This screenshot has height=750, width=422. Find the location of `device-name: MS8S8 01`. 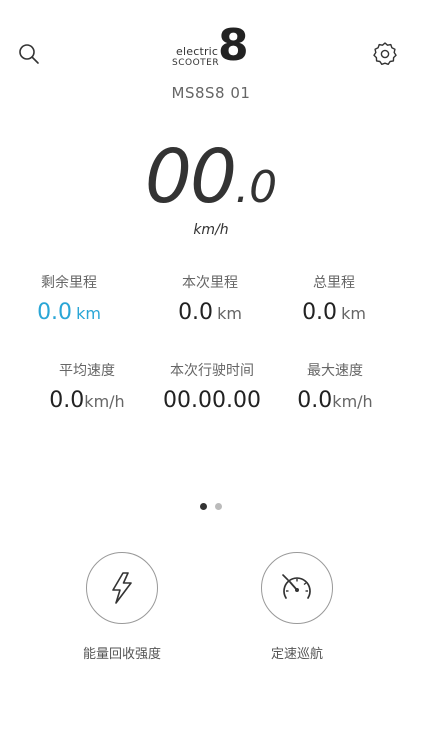

device-name: MS8S8 01 is located at coordinates (211, 93).